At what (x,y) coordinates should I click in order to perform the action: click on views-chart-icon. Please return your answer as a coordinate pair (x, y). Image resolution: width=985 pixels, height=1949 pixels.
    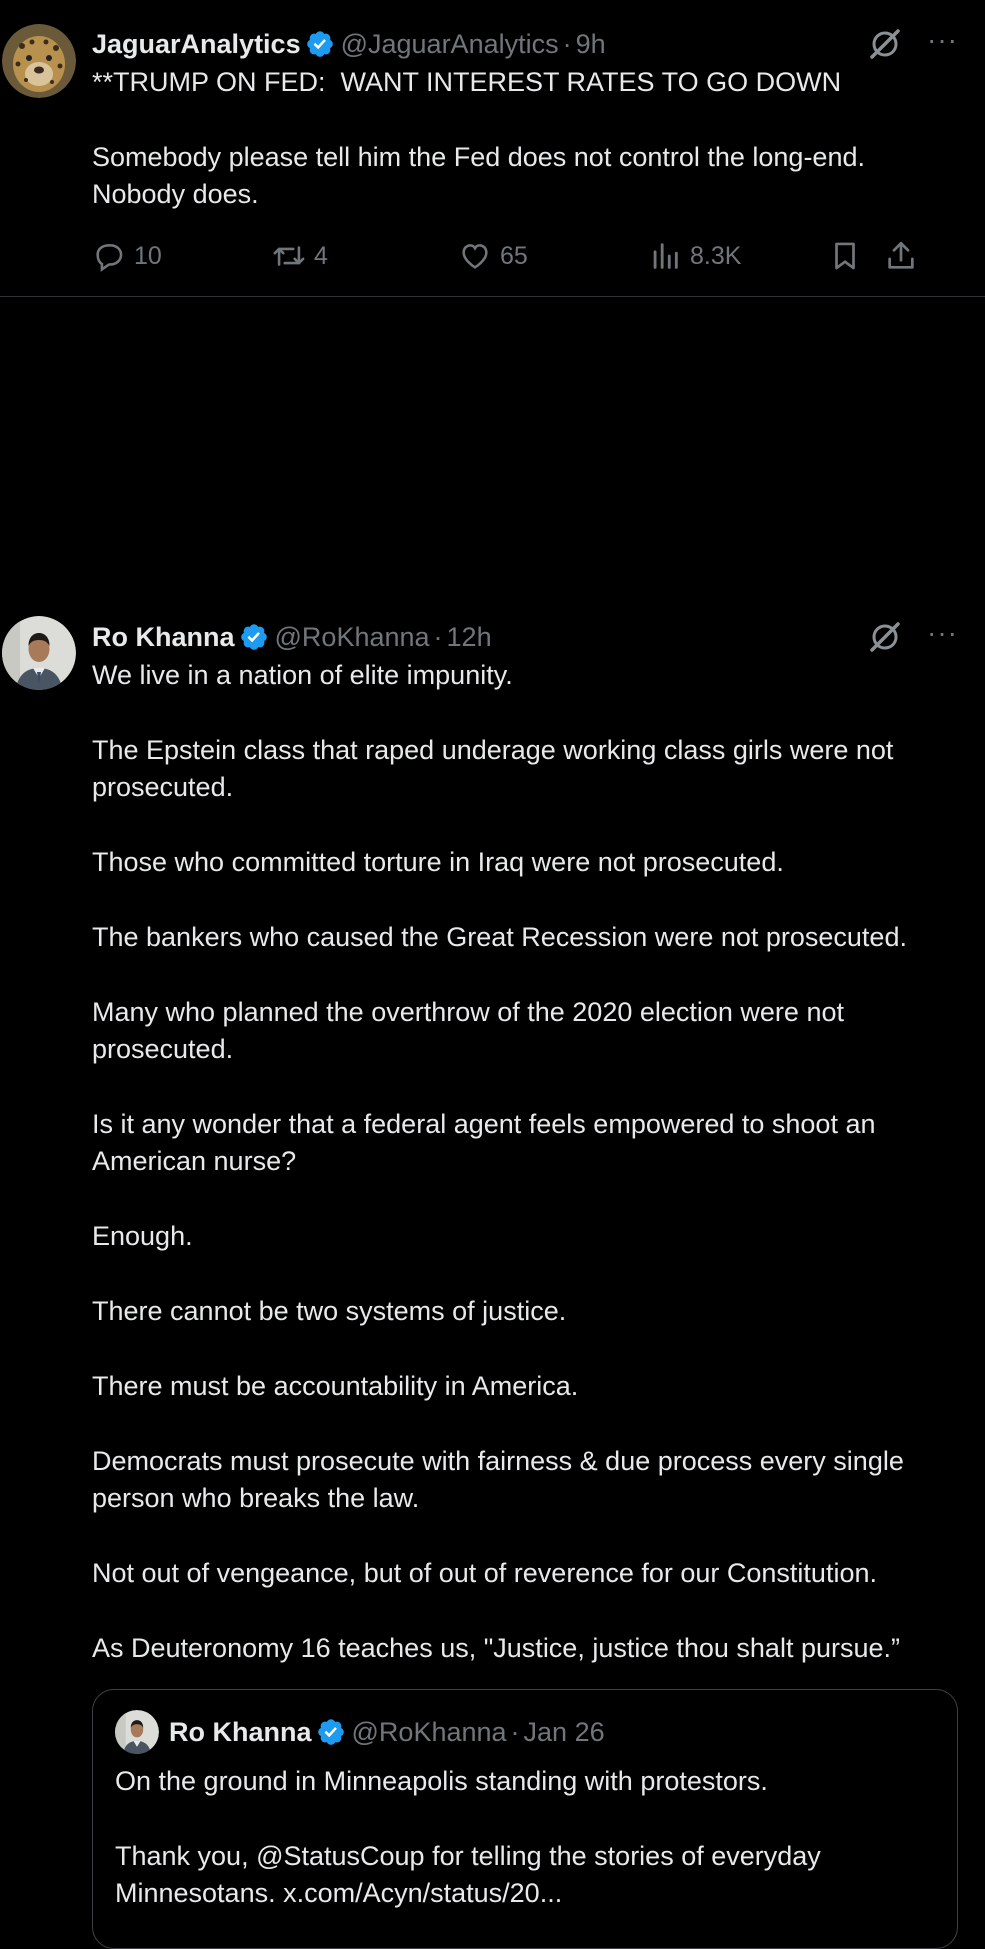
    Looking at the image, I should click on (665, 256).